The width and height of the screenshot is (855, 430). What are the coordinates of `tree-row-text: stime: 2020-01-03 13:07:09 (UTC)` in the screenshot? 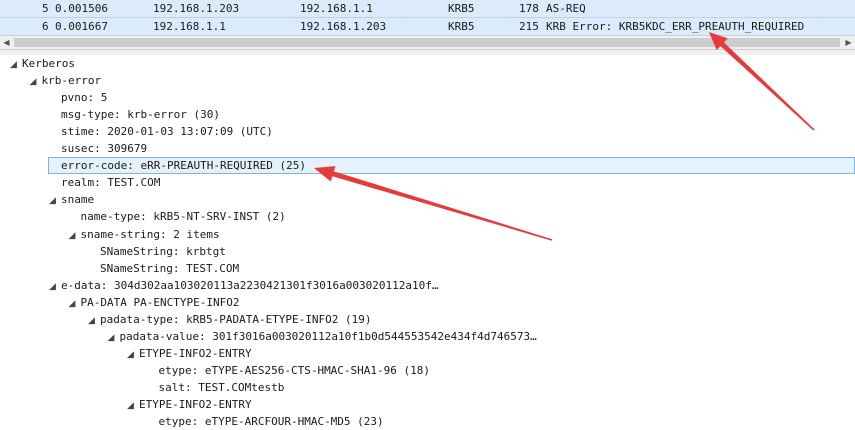 It's located at (167, 132).